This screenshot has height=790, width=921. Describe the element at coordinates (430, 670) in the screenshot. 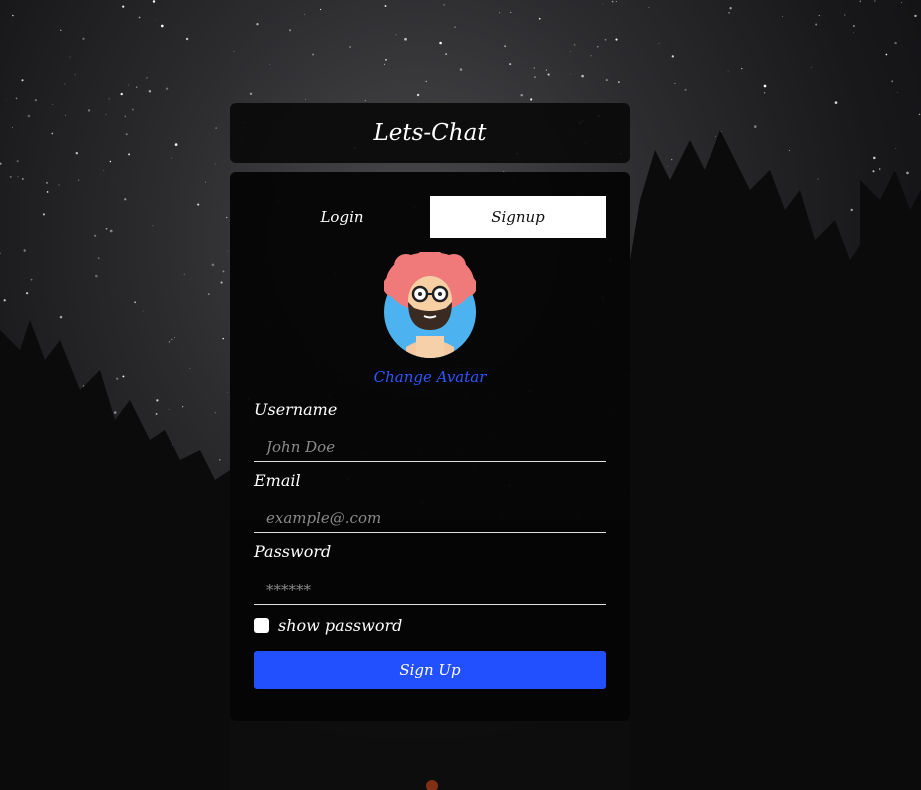

I see `sign-up-button: Sign Up` at that location.